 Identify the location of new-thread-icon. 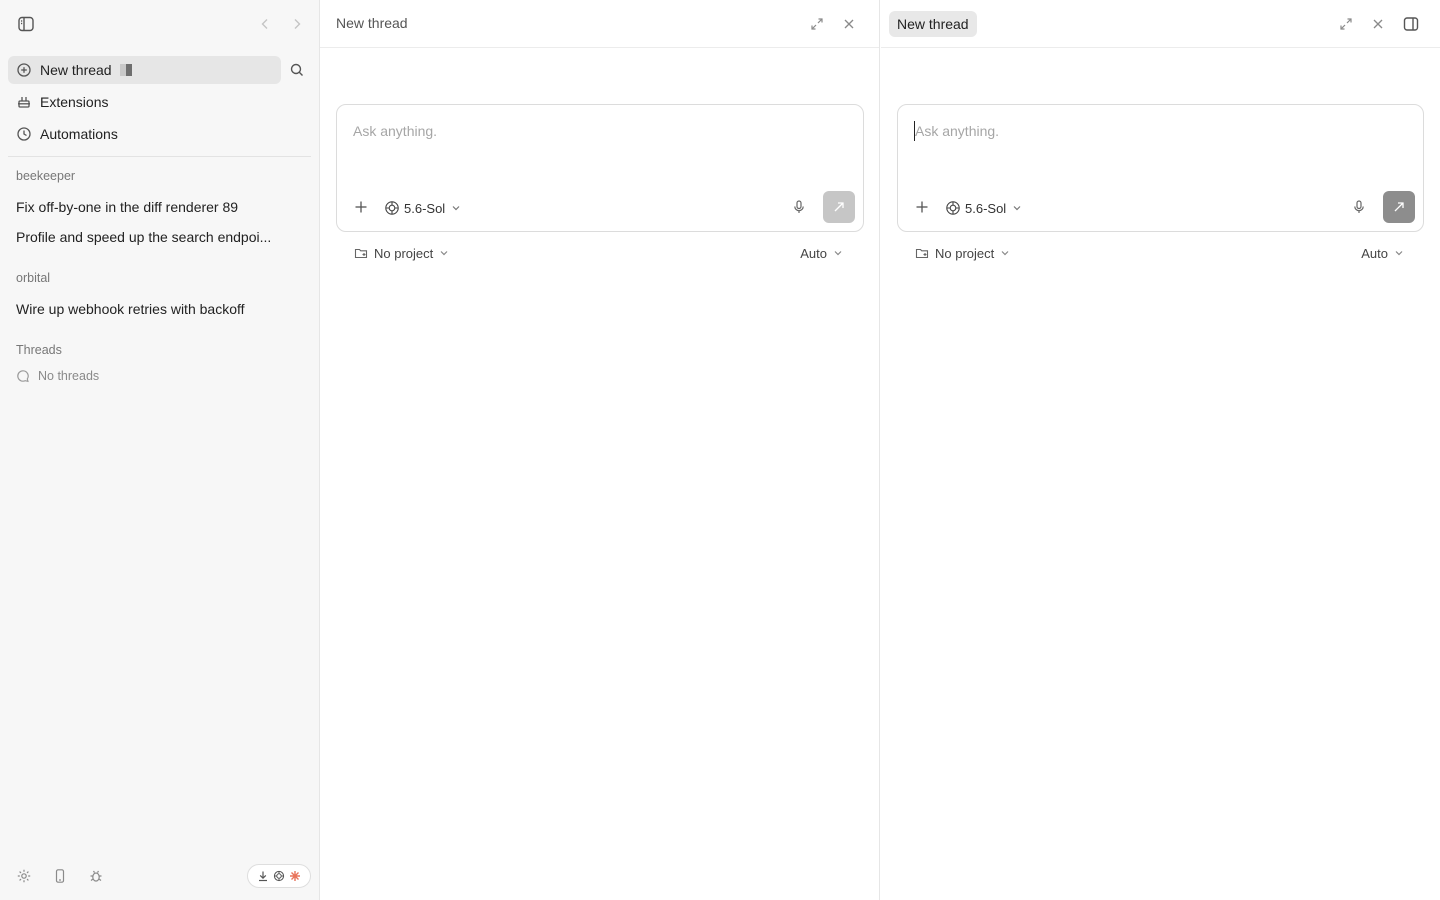
(24, 70).